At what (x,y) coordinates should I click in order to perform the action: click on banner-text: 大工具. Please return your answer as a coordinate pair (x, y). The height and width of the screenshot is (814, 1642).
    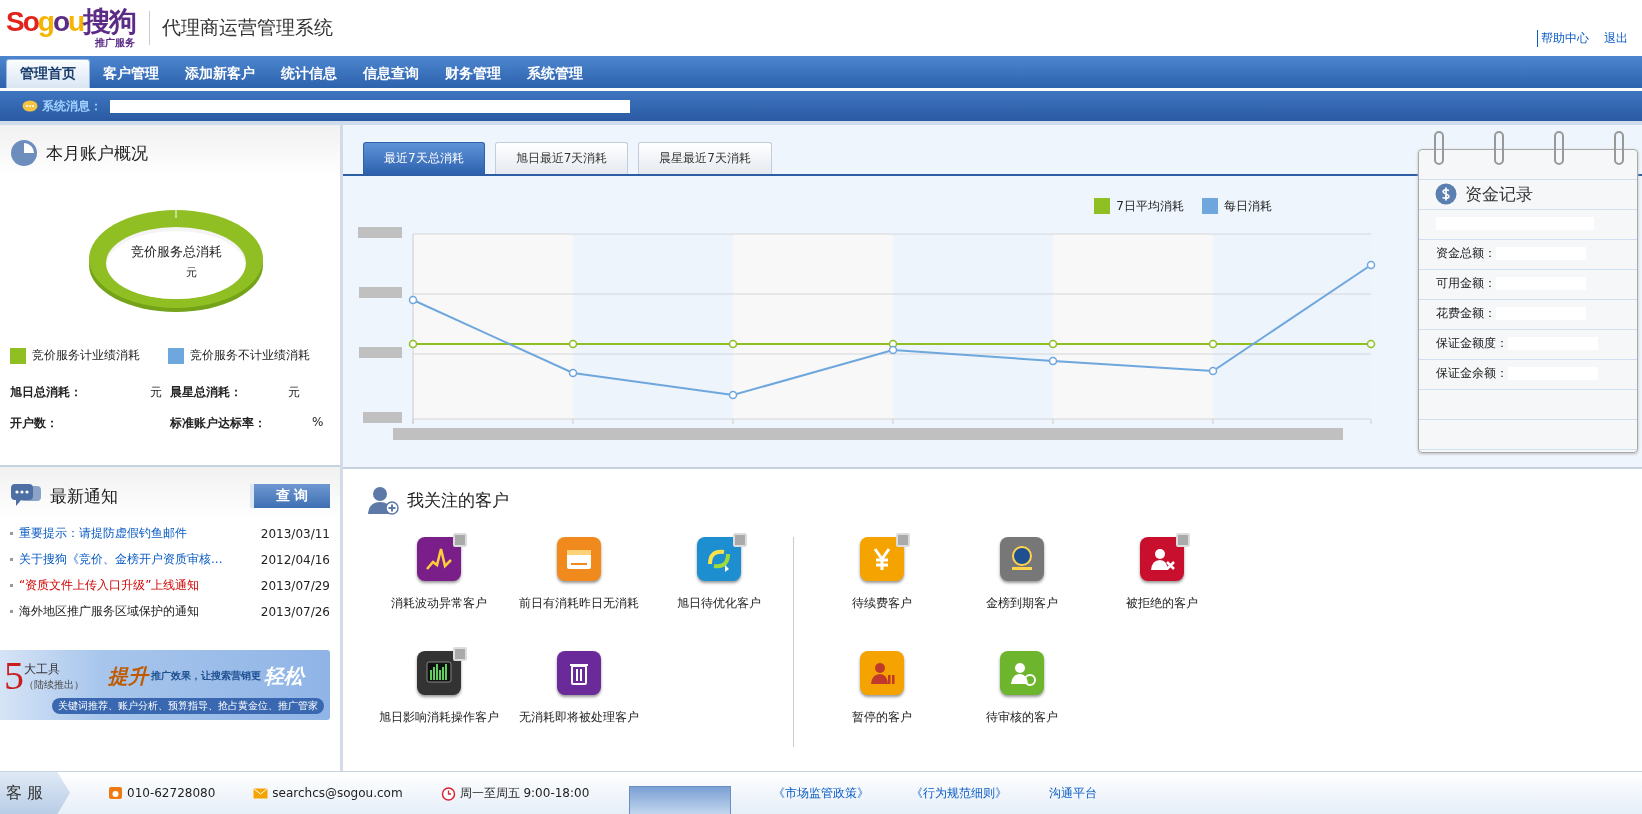
    Looking at the image, I should click on (42, 669).